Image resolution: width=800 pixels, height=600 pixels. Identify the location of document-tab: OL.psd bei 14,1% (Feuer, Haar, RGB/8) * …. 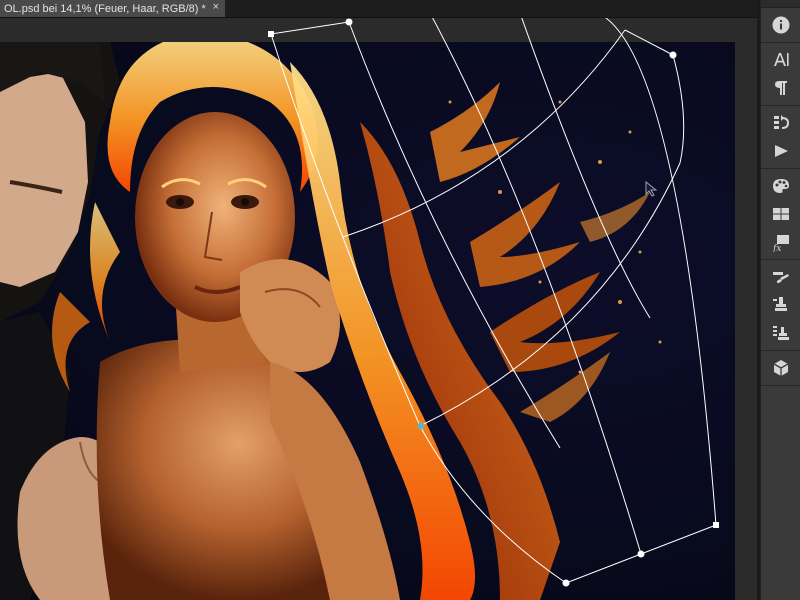
(112, 8).